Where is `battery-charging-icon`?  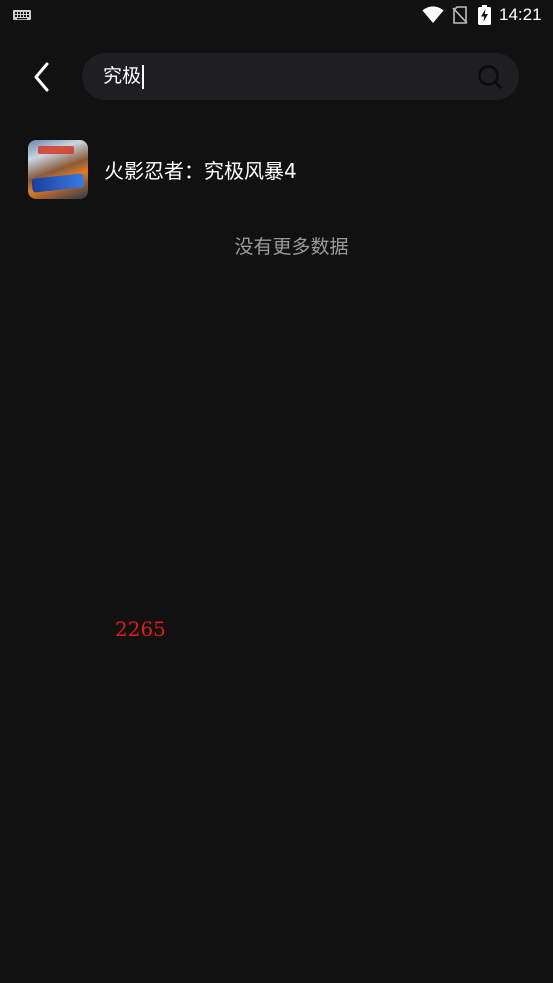 battery-charging-icon is located at coordinates (484, 15).